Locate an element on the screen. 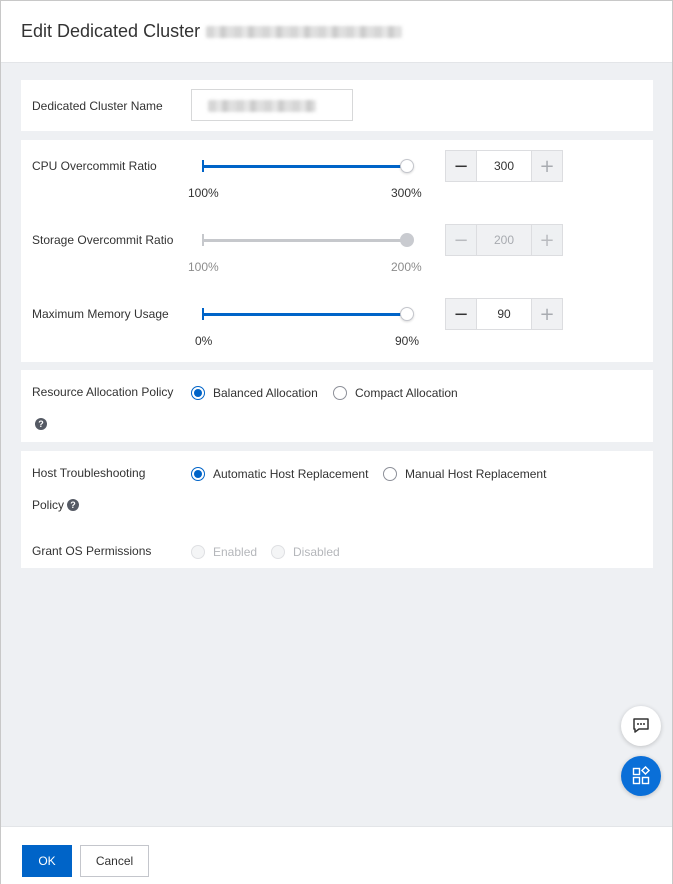 This screenshot has width=673, height=884. troubleshooting-label-text: Policy is located at coordinates (48, 505).